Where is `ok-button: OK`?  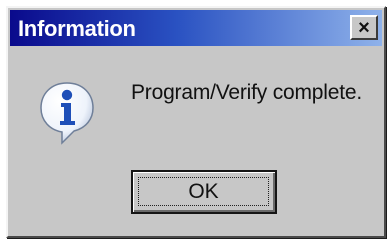
ok-button: OK is located at coordinates (204, 192).